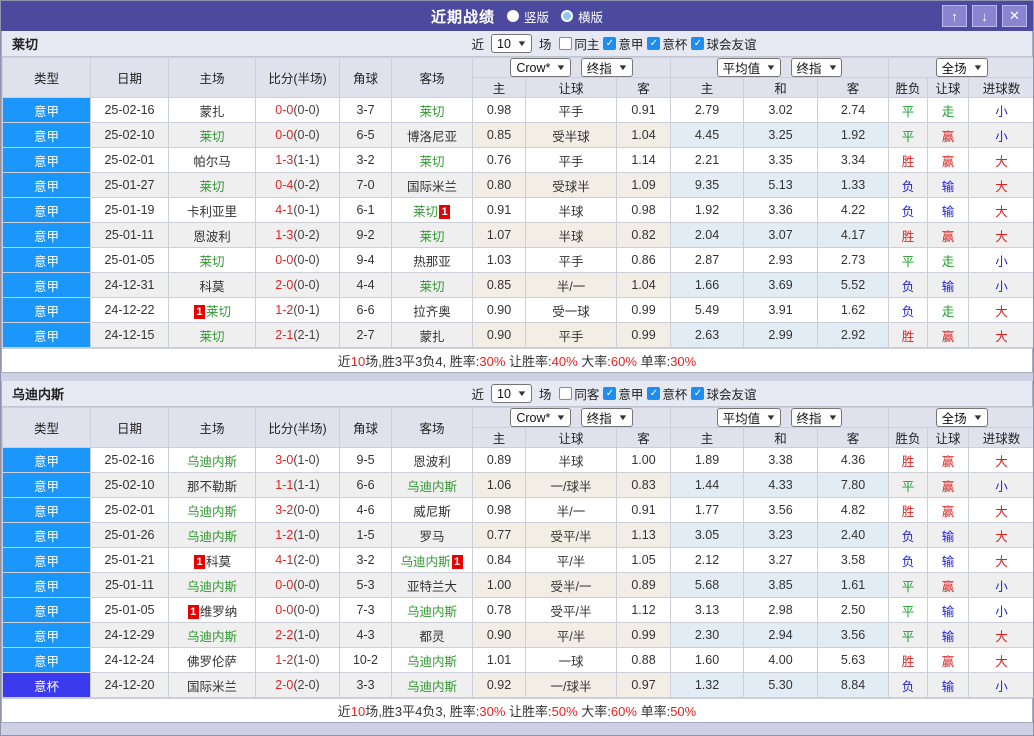  I want to click on home-team-cell: 乌迪内斯, so click(212, 635).